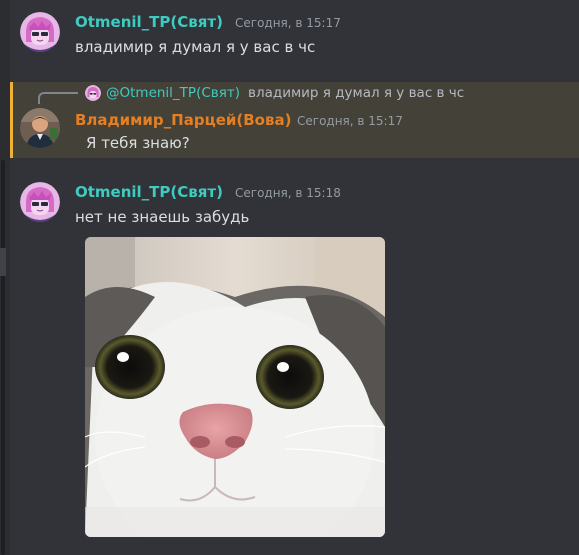 The height and width of the screenshot is (555, 579). What do you see at coordinates (3, 357) in the screenshot?
I see `scrollbar-track` at bounding box center [3, 357].